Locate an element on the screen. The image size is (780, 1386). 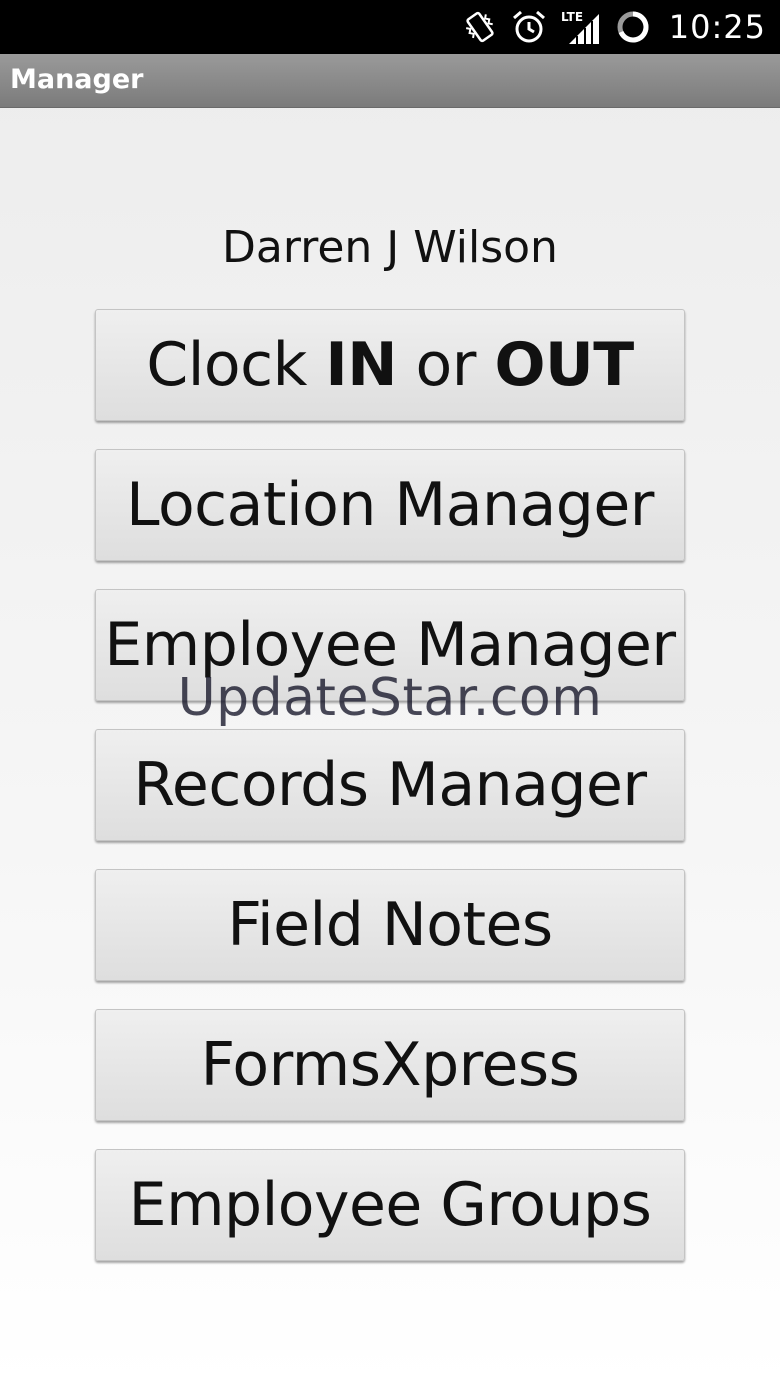
records-manager-button: Records Manager is located at coordinates (390, 785).